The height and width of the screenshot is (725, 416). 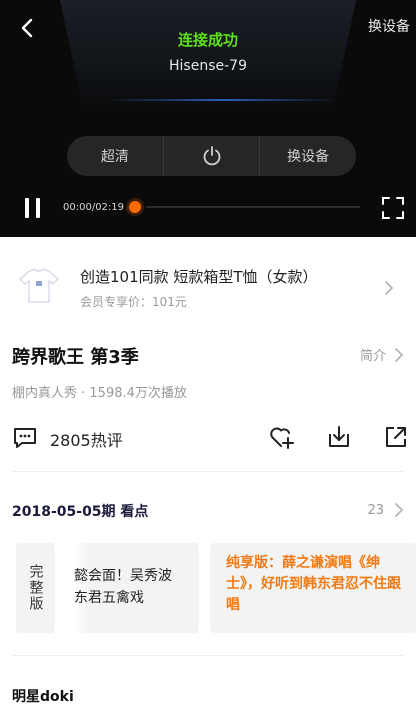 I want to click on pause-icon, so click(x=33, y=208).